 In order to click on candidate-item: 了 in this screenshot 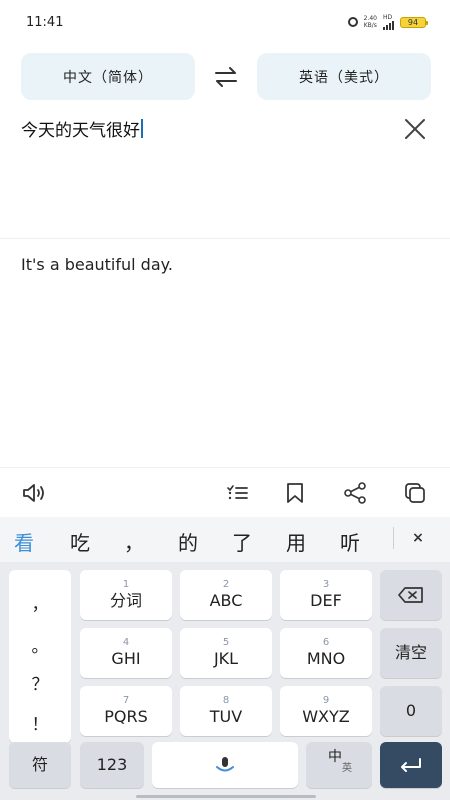, I will do `click(242, 541)`.